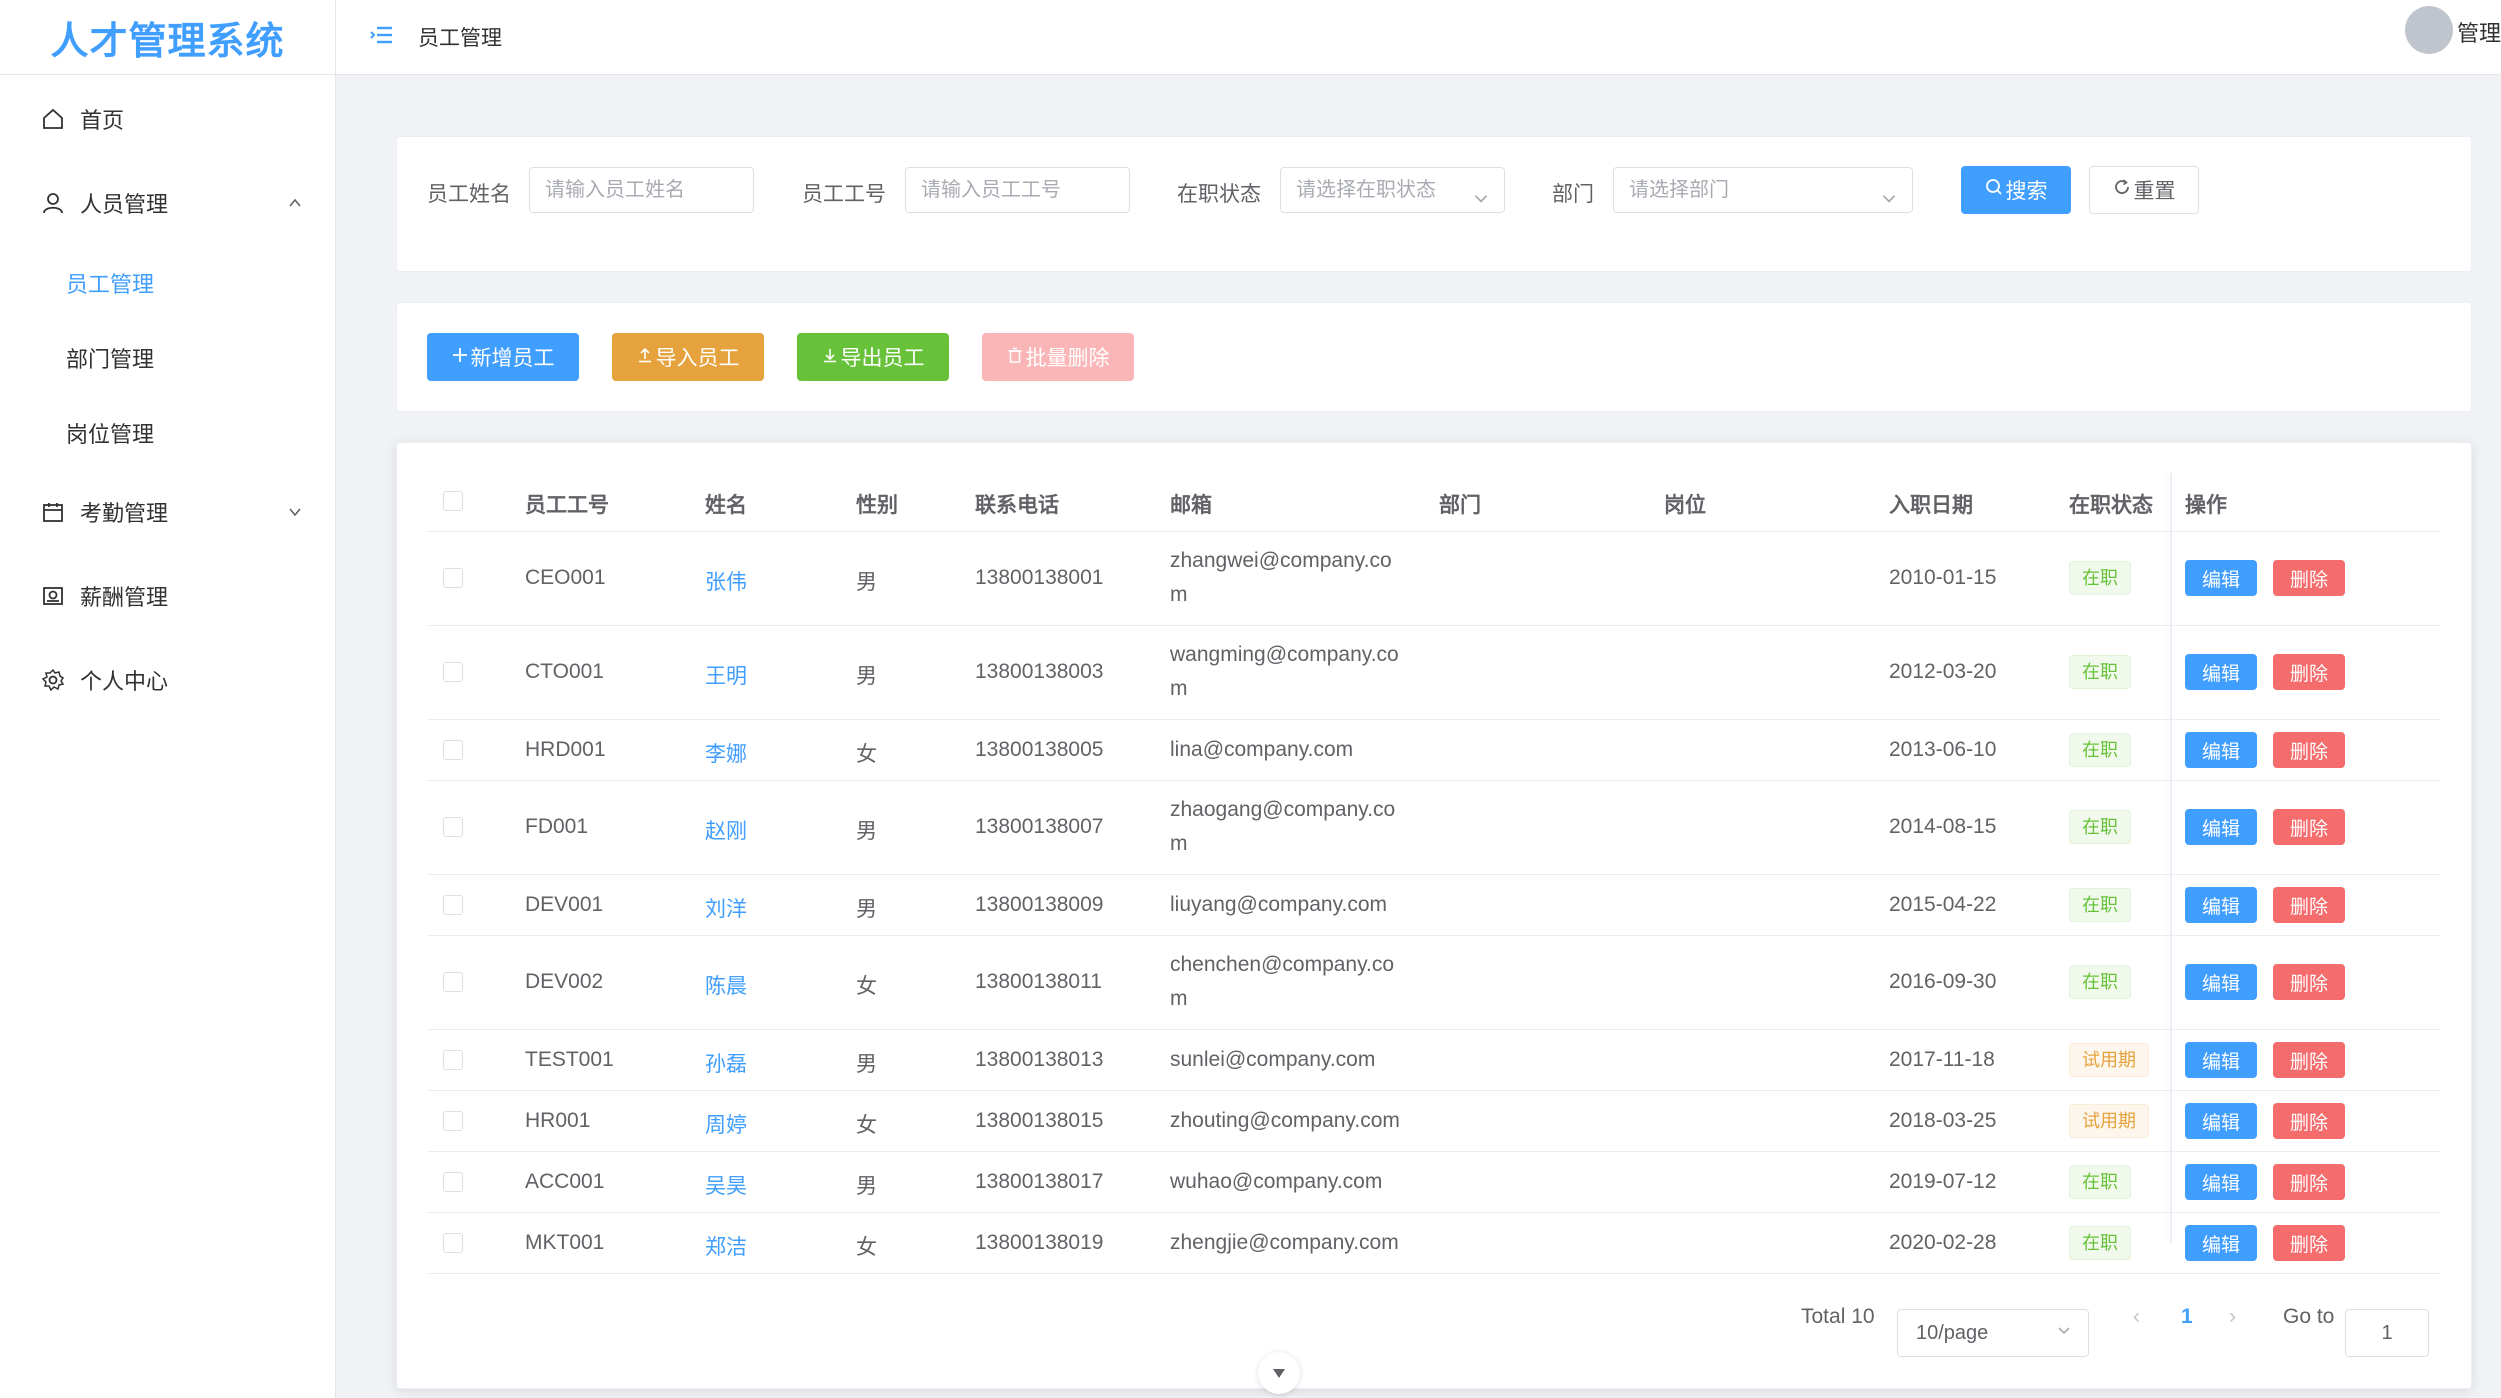  Describe the element at coordinates (382, 37) in the screenshot. I see `menu-fold-icon` at that location.